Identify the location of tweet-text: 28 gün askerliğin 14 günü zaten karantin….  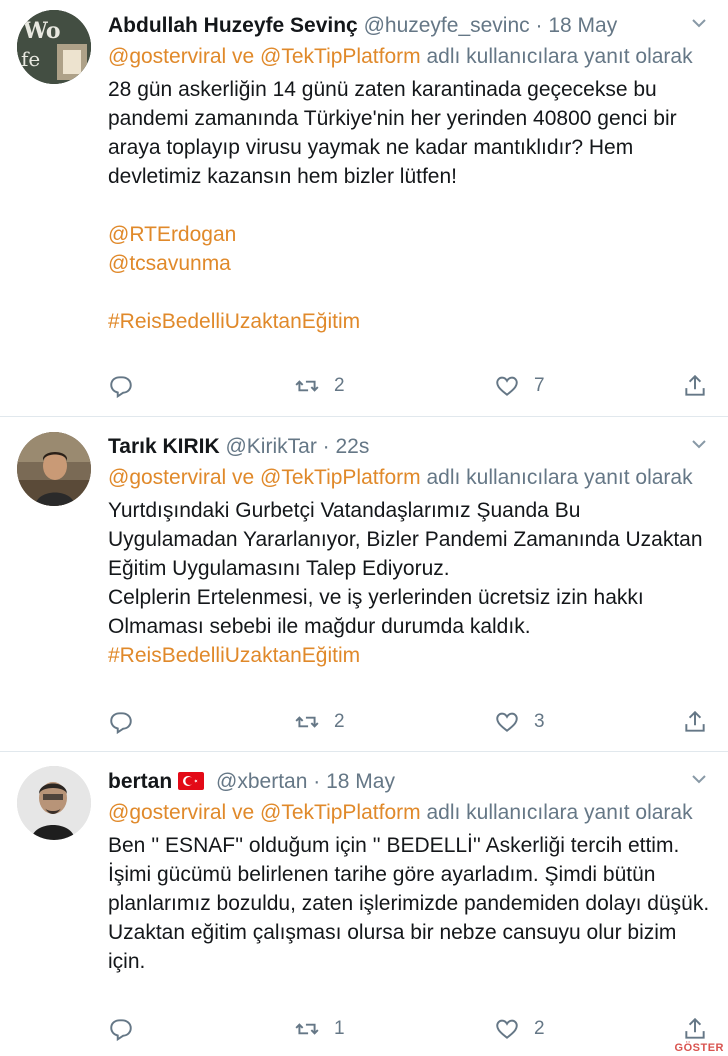
(392, 133).